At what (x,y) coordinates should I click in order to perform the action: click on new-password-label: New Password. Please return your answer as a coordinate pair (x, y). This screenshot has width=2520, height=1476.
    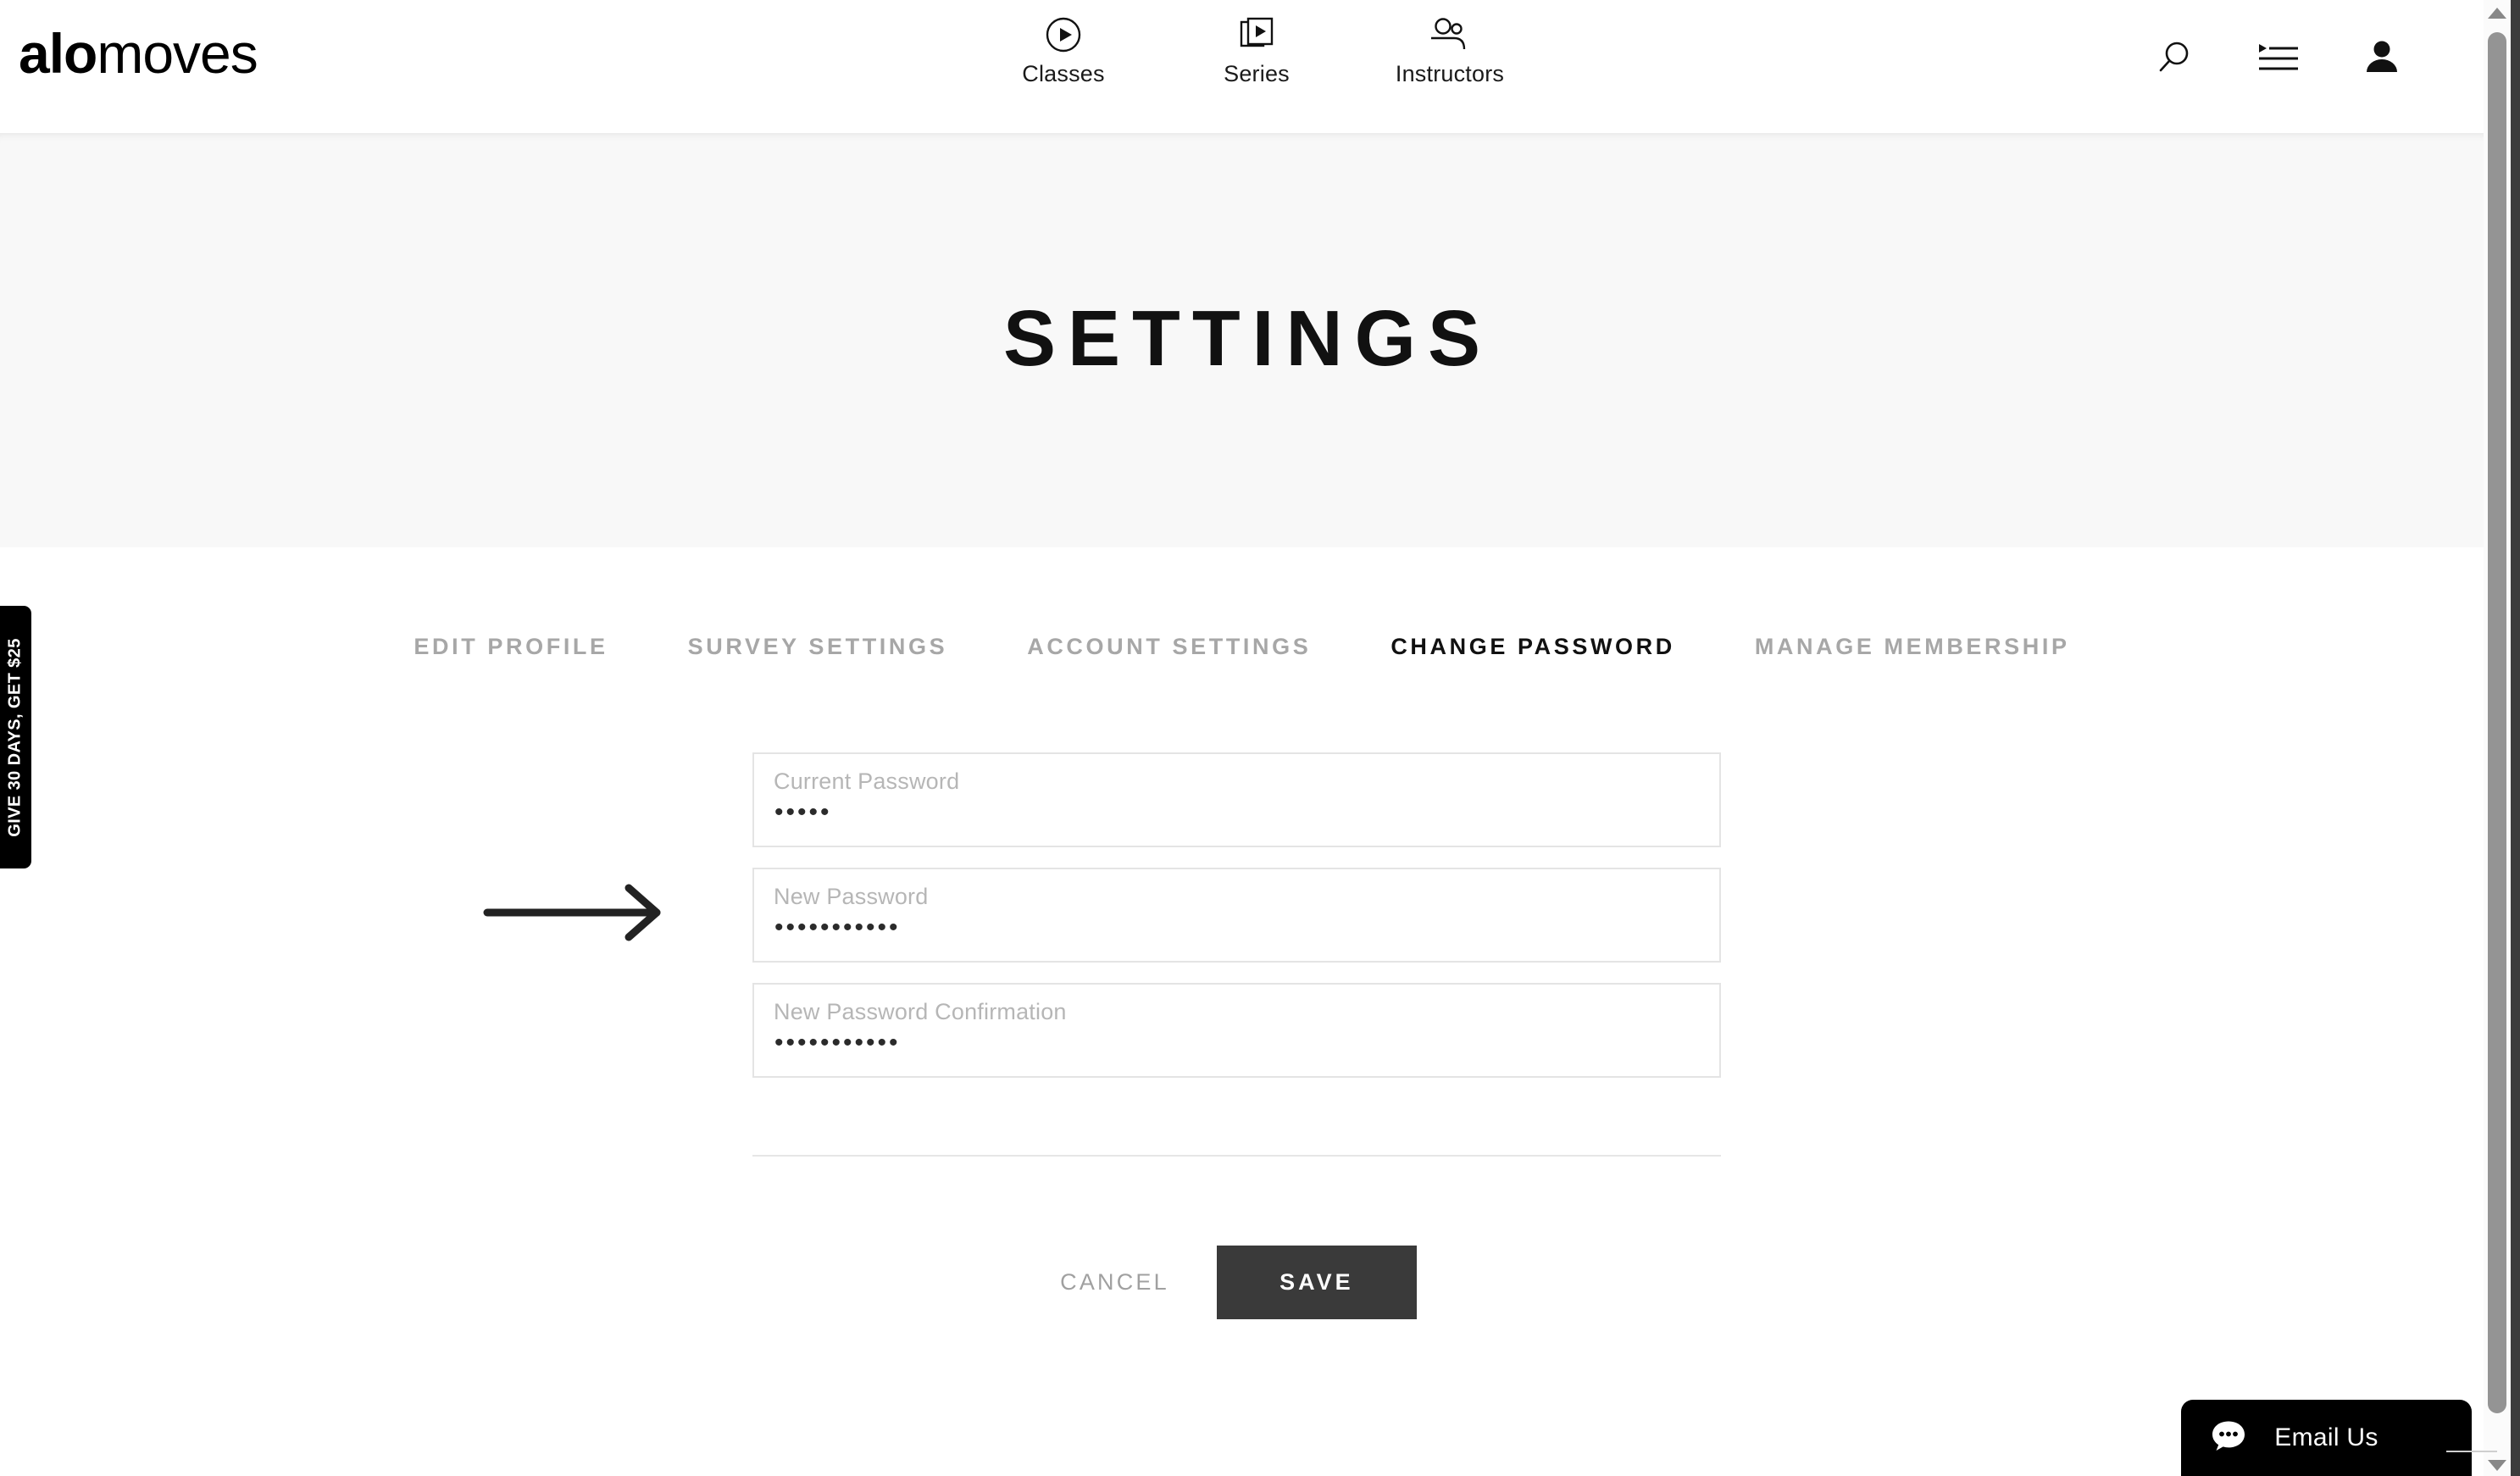
    Looking at the image, I should click on (851, 896).